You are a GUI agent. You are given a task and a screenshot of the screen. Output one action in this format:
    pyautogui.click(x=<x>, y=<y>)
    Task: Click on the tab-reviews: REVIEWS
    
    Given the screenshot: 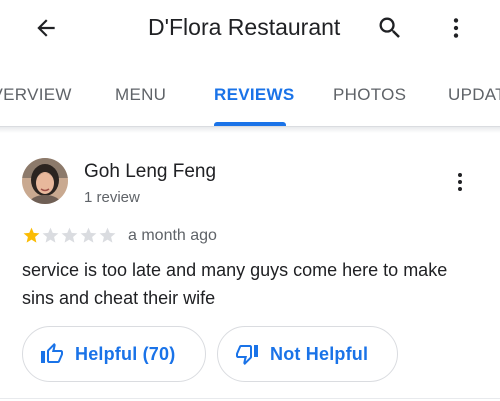 What is the action you would take?
    pyautogui.click(x=254, y=95)
    